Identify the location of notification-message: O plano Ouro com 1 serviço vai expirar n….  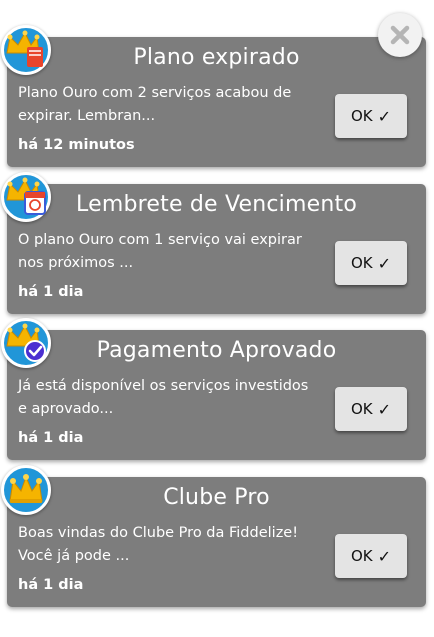
(160, 251).